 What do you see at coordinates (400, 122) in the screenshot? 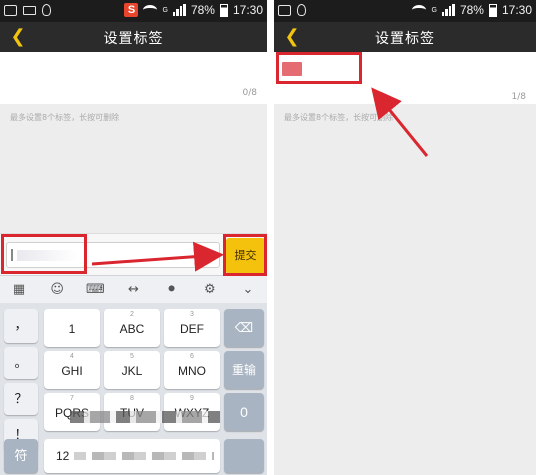
I see `arrow-to-tag` at bounding box center [400, 122].